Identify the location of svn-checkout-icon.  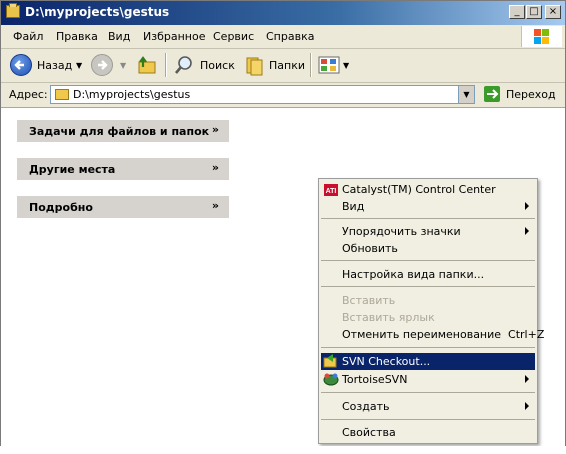
(330, 361).